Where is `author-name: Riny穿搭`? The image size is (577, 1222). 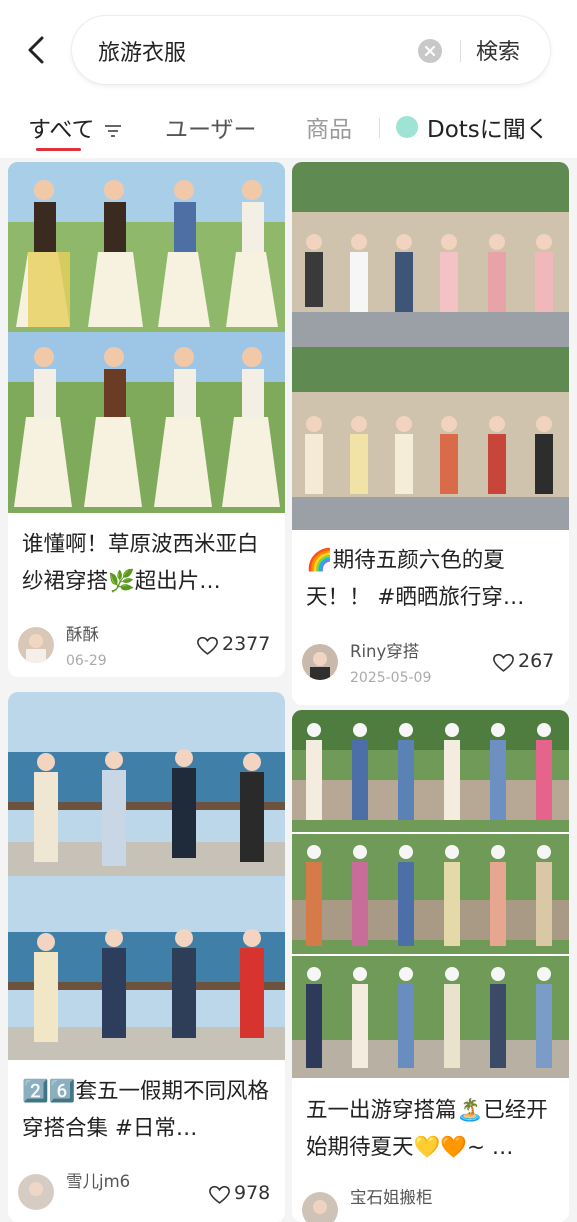 author-name: Riny穿搭 is located at coordinates (384, 650).